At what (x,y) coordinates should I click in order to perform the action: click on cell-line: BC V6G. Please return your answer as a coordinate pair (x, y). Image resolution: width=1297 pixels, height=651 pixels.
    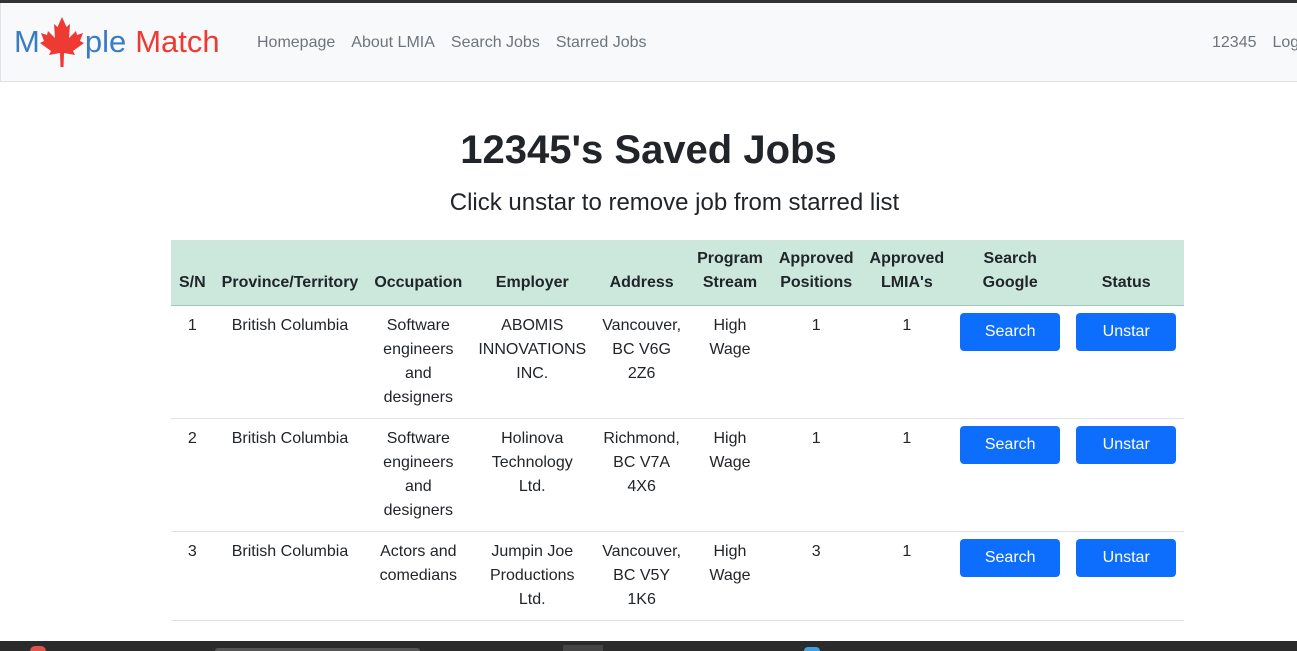
    Looking at the image, I should click on (641, 349).